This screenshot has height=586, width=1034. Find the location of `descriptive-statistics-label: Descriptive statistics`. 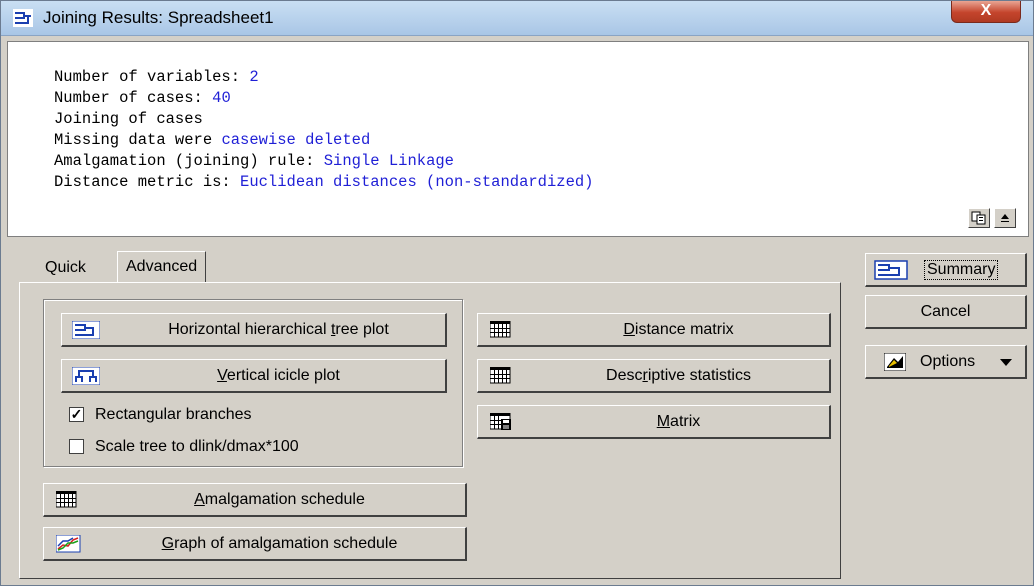

descriptive-statistics-label: Descriptive statistics is located at coordinates (678, 375).